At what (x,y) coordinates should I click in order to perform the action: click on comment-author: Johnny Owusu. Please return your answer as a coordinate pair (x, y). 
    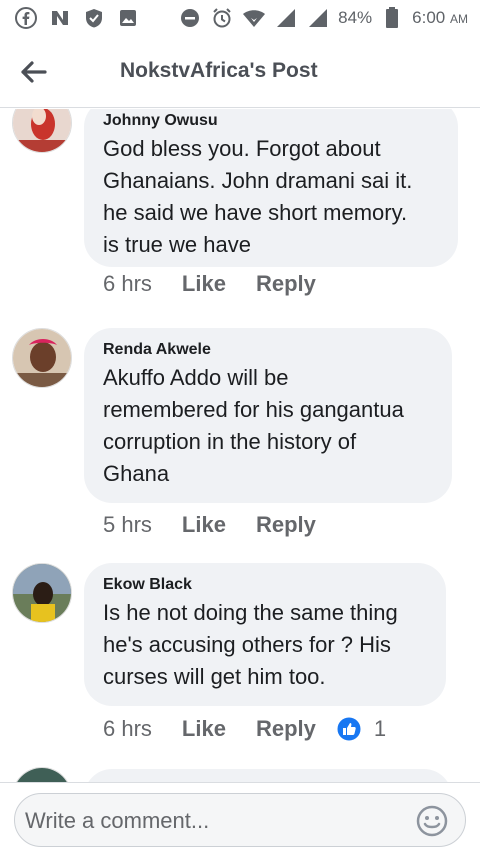
    Looking at the image, I should click on (270, 121).